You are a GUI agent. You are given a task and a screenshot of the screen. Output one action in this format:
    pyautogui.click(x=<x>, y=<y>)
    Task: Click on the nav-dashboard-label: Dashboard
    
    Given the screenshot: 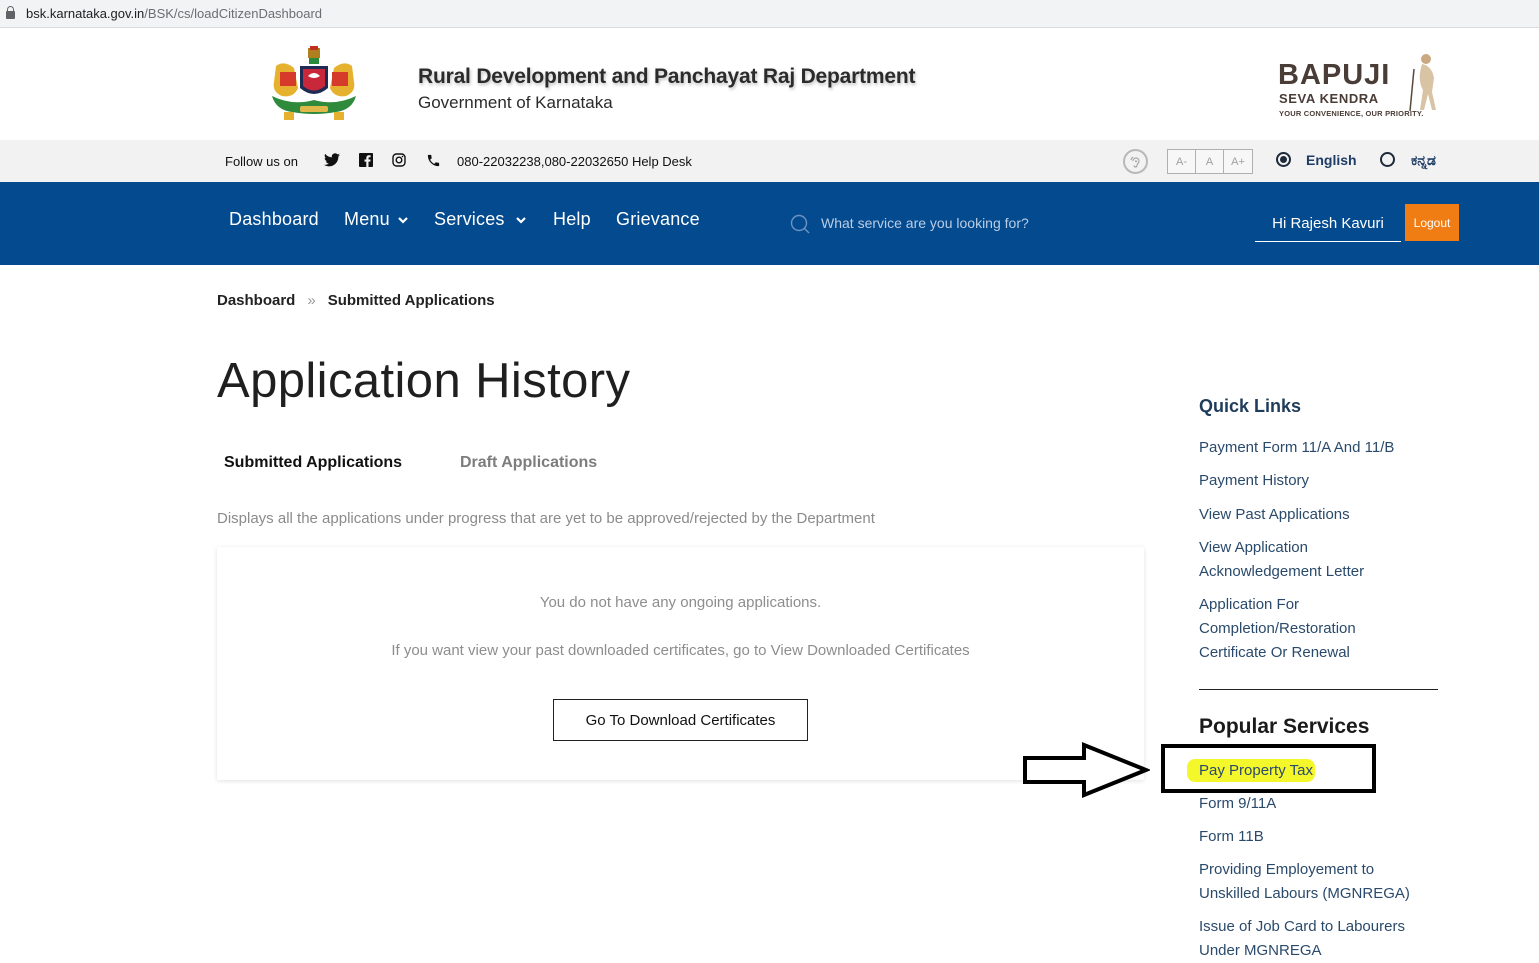 What is the action you would take?
    pyautogui.click(x=274, y=219)
    